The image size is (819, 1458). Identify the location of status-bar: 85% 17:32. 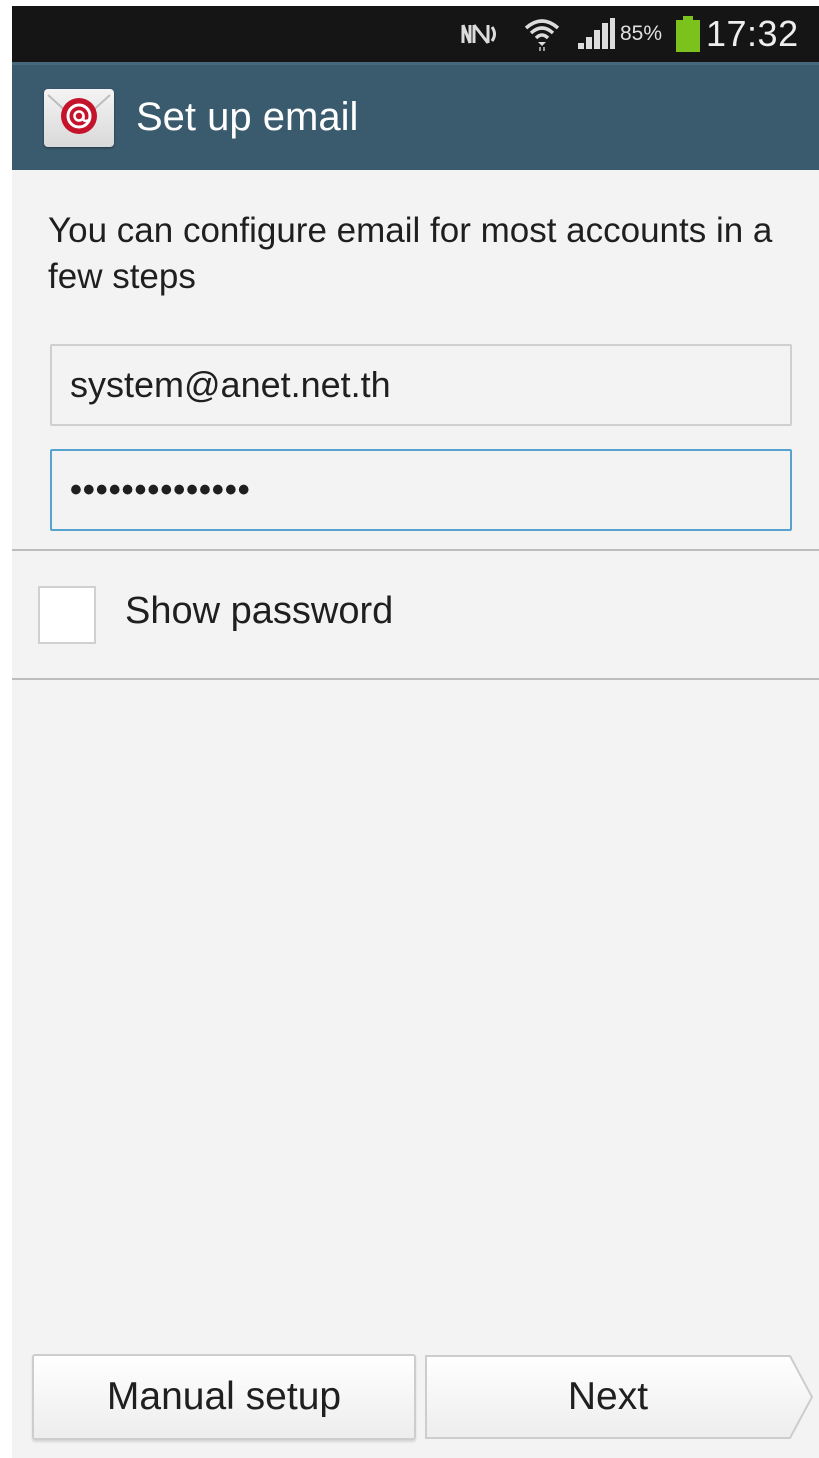
(415, 34).